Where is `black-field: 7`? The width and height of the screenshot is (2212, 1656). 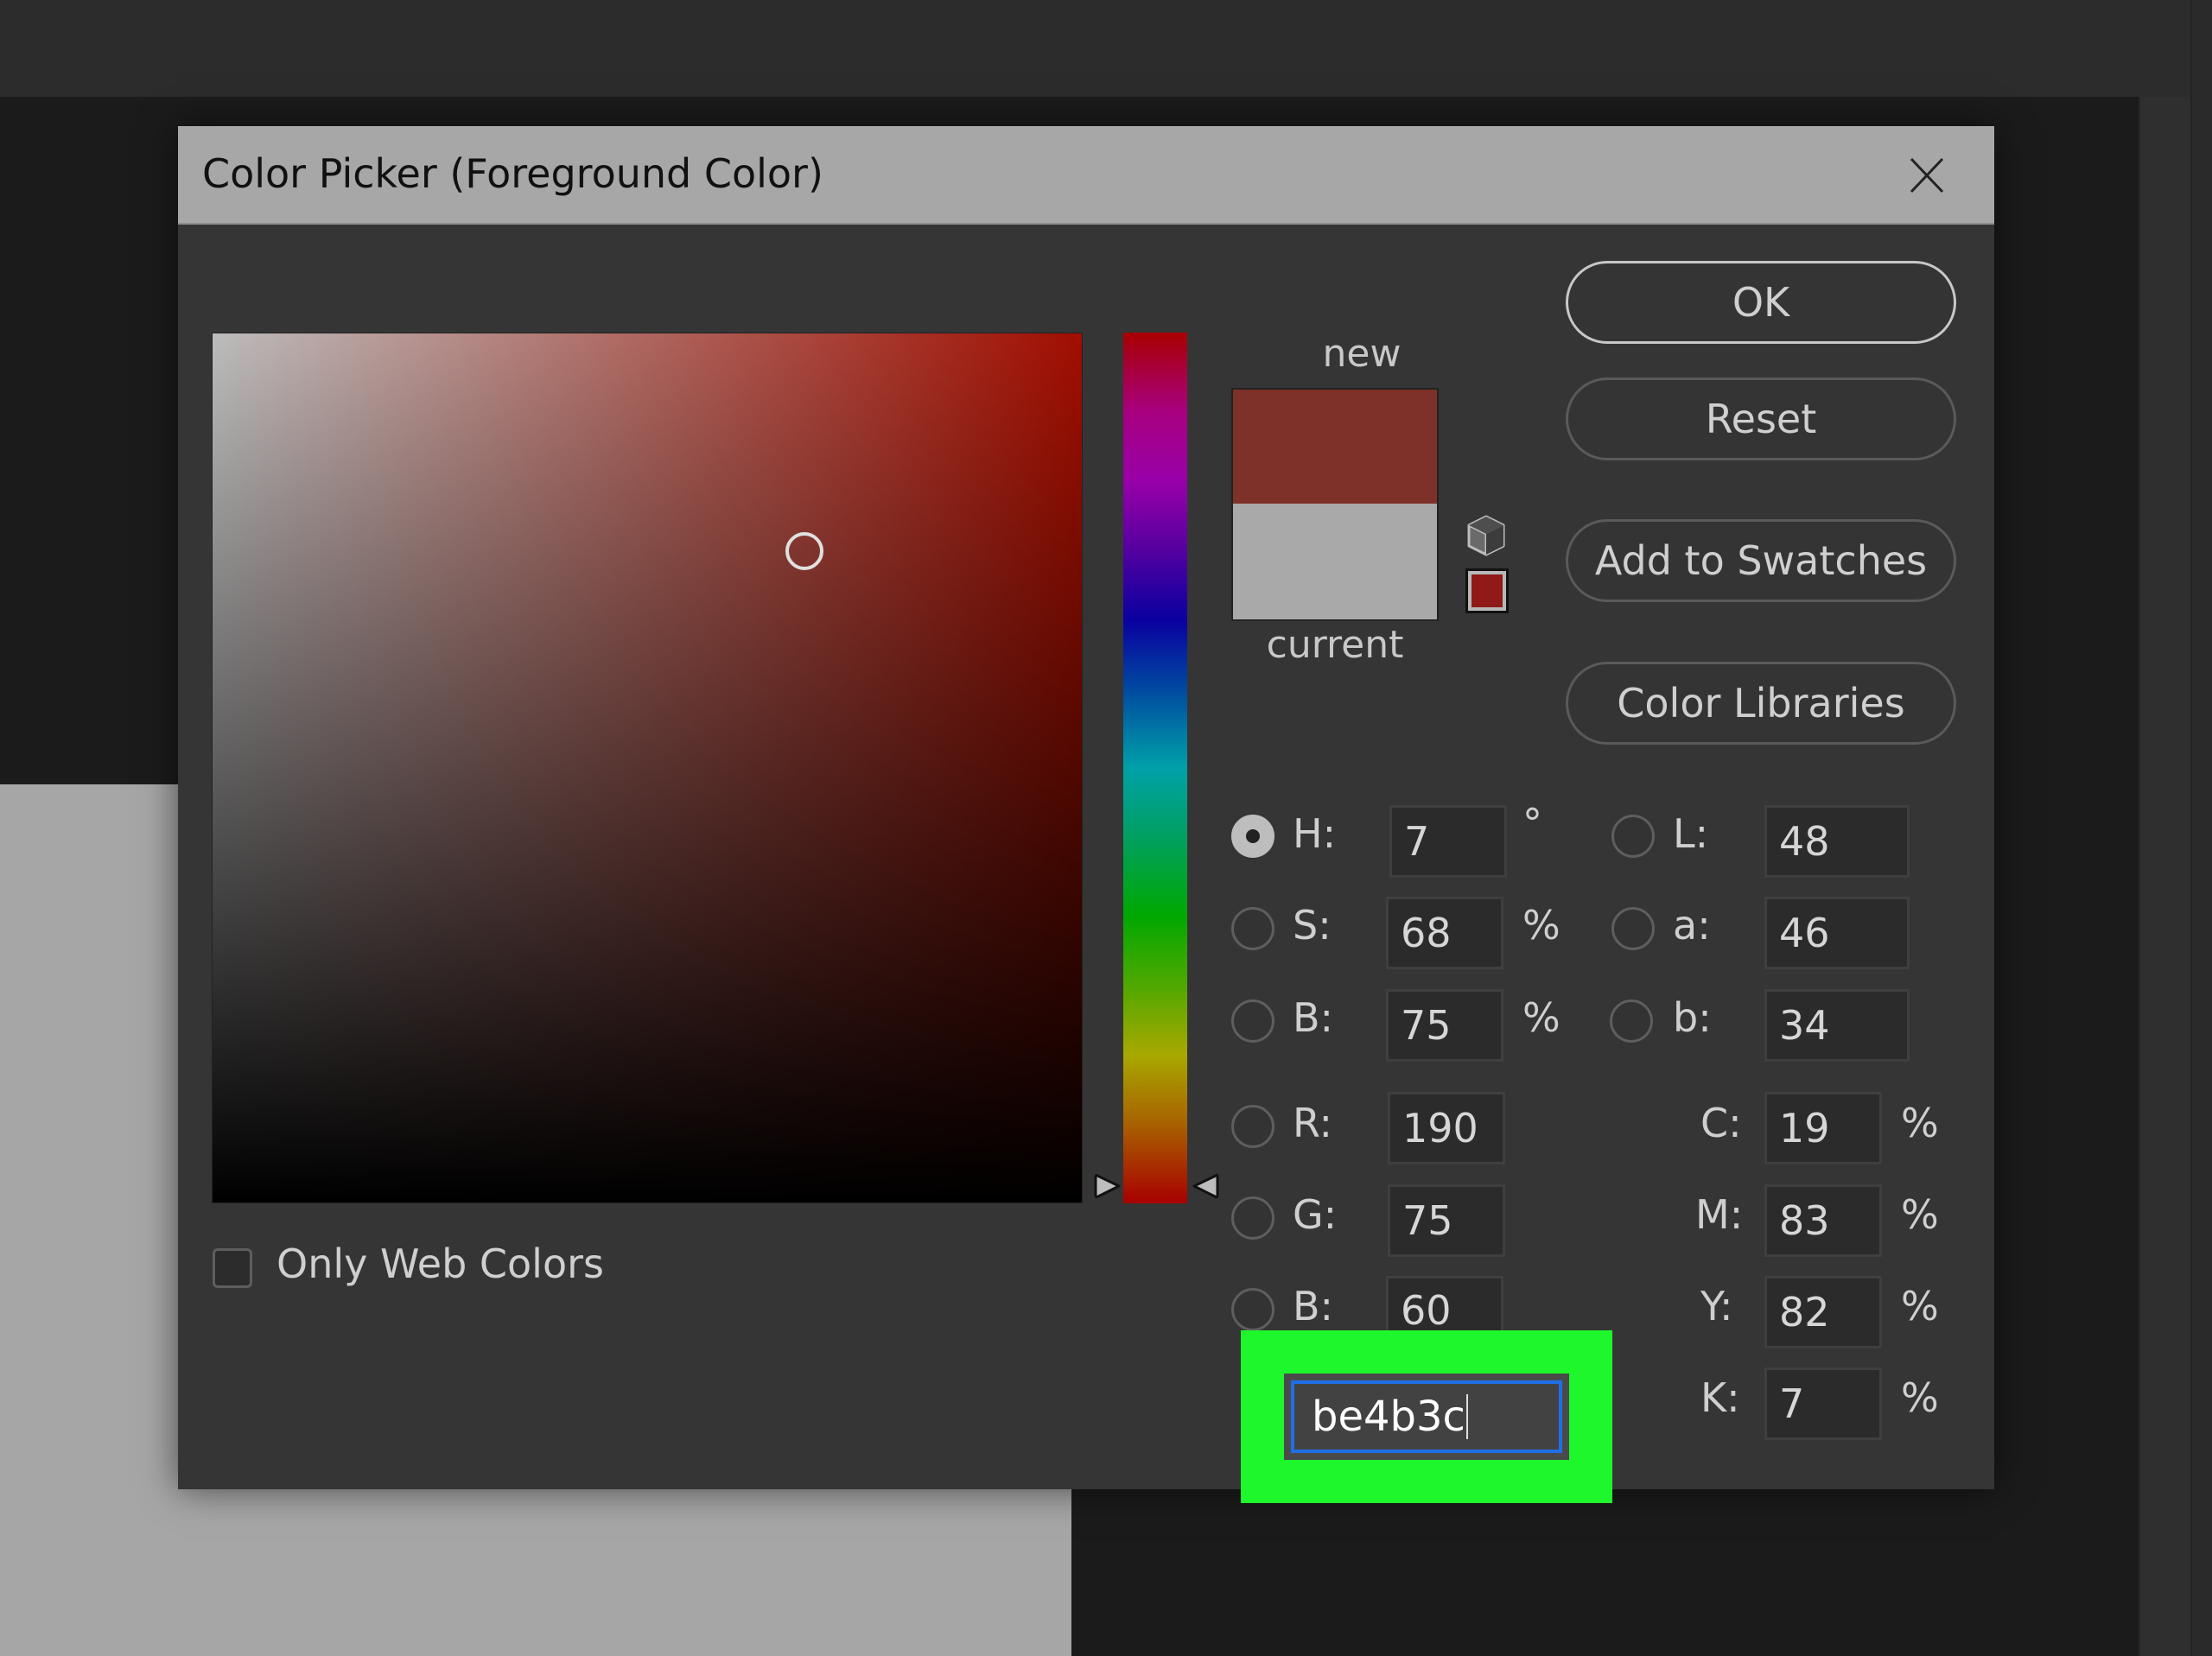 black-field: 7 is located at coordinates (1823, 1403).